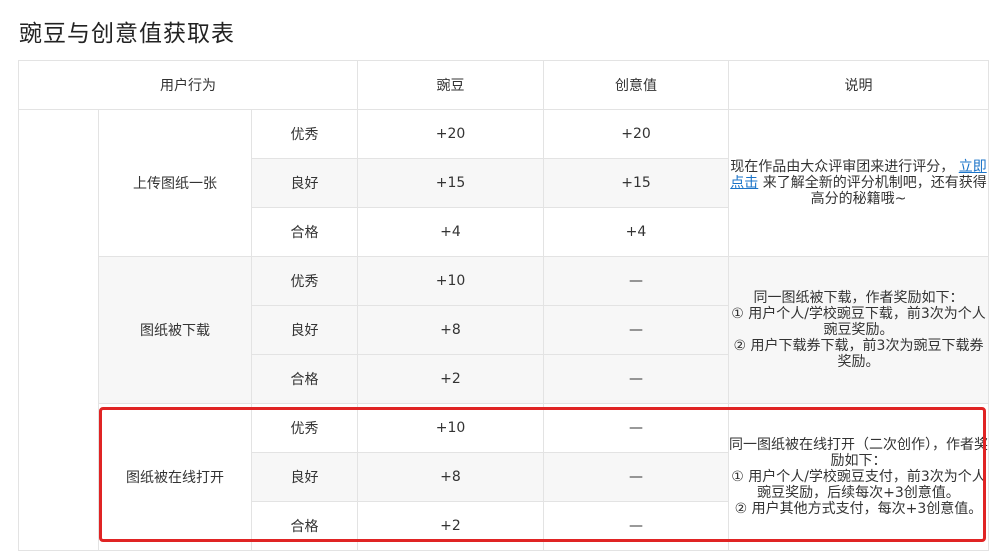 This screenshot has width=1006, height=551. What do you see at coordinates (636, 134) in the screenshot?
I see `creativity-cell: +20` at bounding box center [636, 134].